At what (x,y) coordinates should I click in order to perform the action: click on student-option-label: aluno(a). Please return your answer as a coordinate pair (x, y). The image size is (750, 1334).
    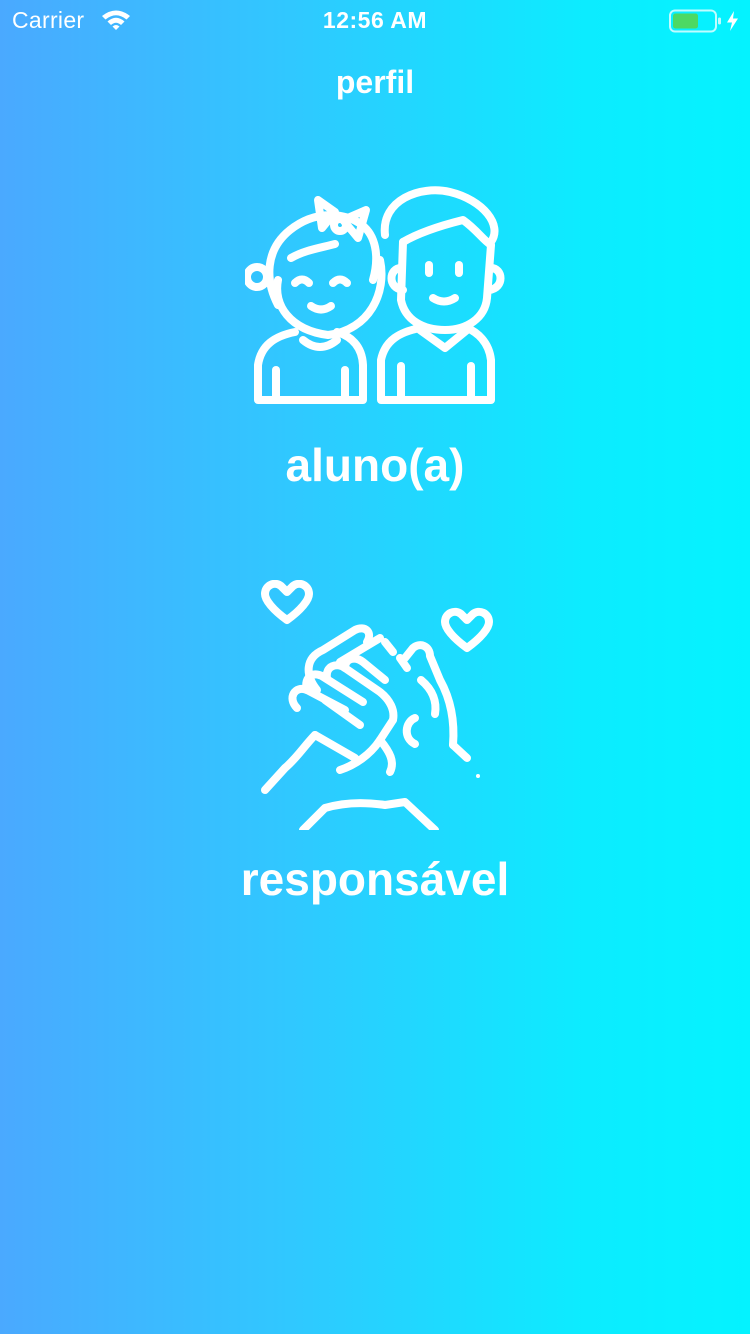
    Looking at the image, I should click on (375, 465).